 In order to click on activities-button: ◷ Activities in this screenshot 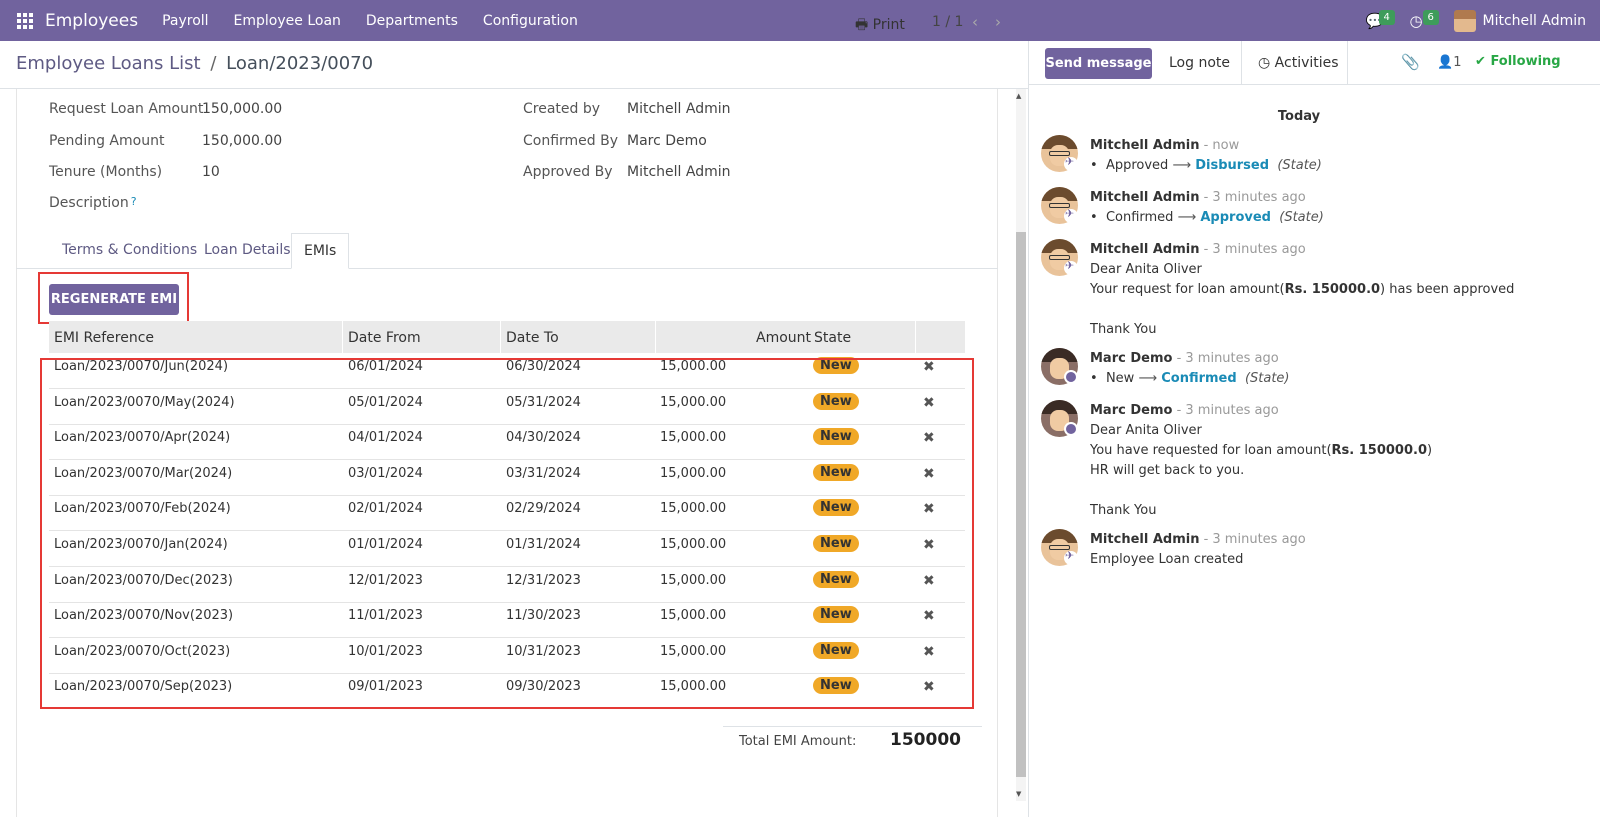, I will do `click(1294, 63)`.